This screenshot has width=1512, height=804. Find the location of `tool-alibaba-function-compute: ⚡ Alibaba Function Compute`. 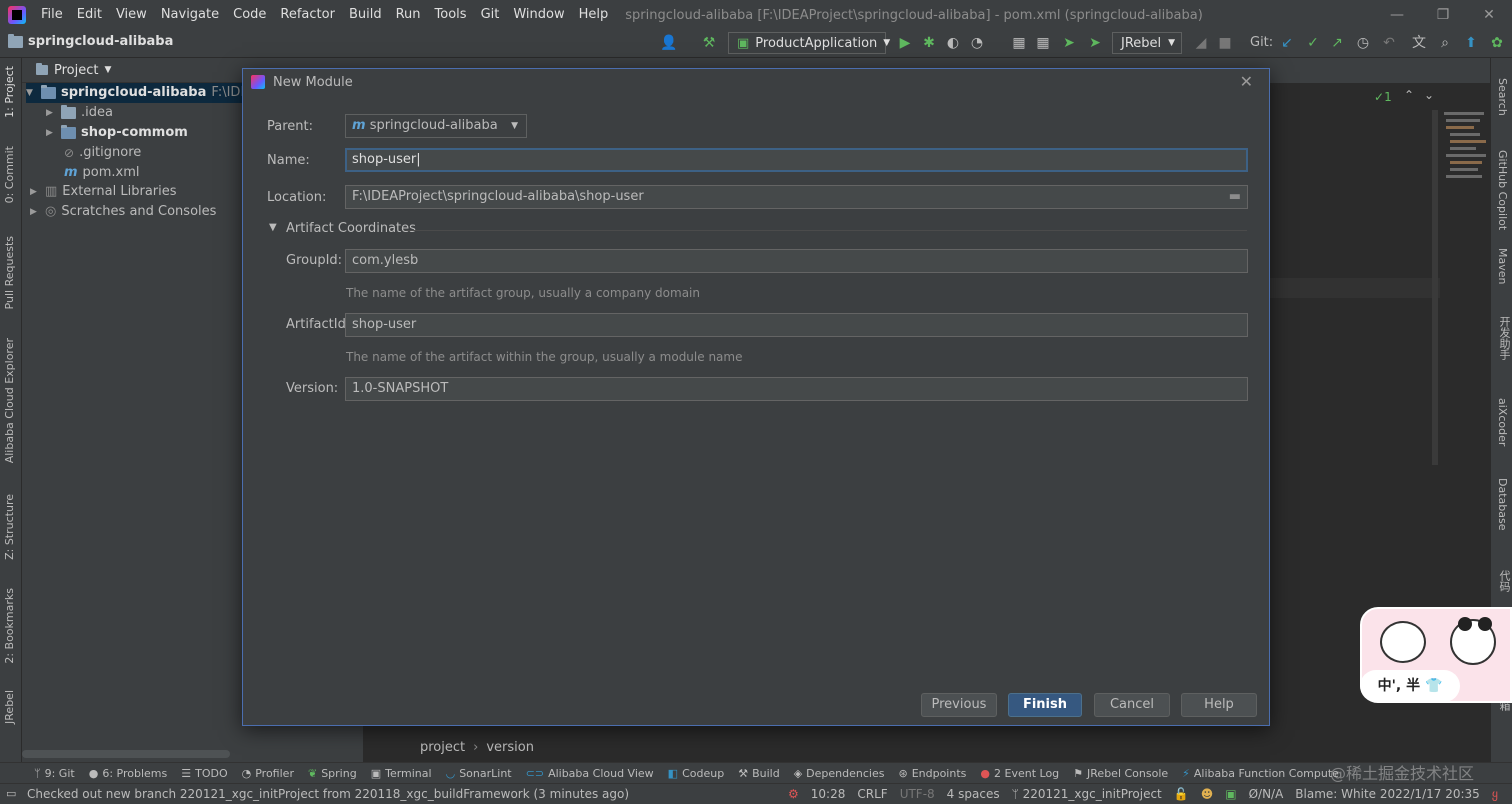

tool-alibaba-function-compute: ⚡ Alibaba Function Compute is located at coordinates (1260, 773).